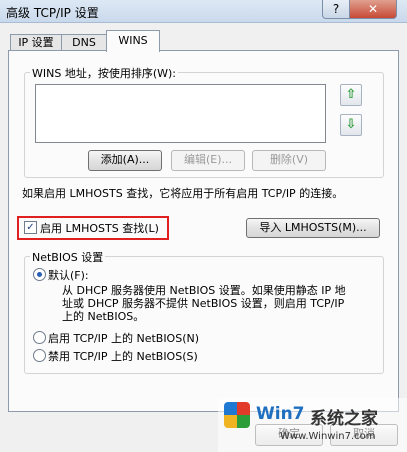 The width and height of the screenshot is (407, 452). Describe the element at coordinates (68, 275) in the screenshot. I see `netbios-default-label: 默认(F):` at that location.